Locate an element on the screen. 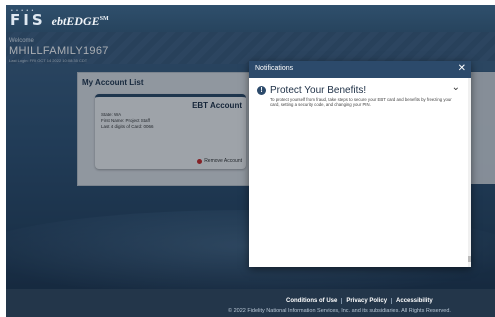  brand-ebtedge: ebtEDGESM is located at coordinates (80, 21).